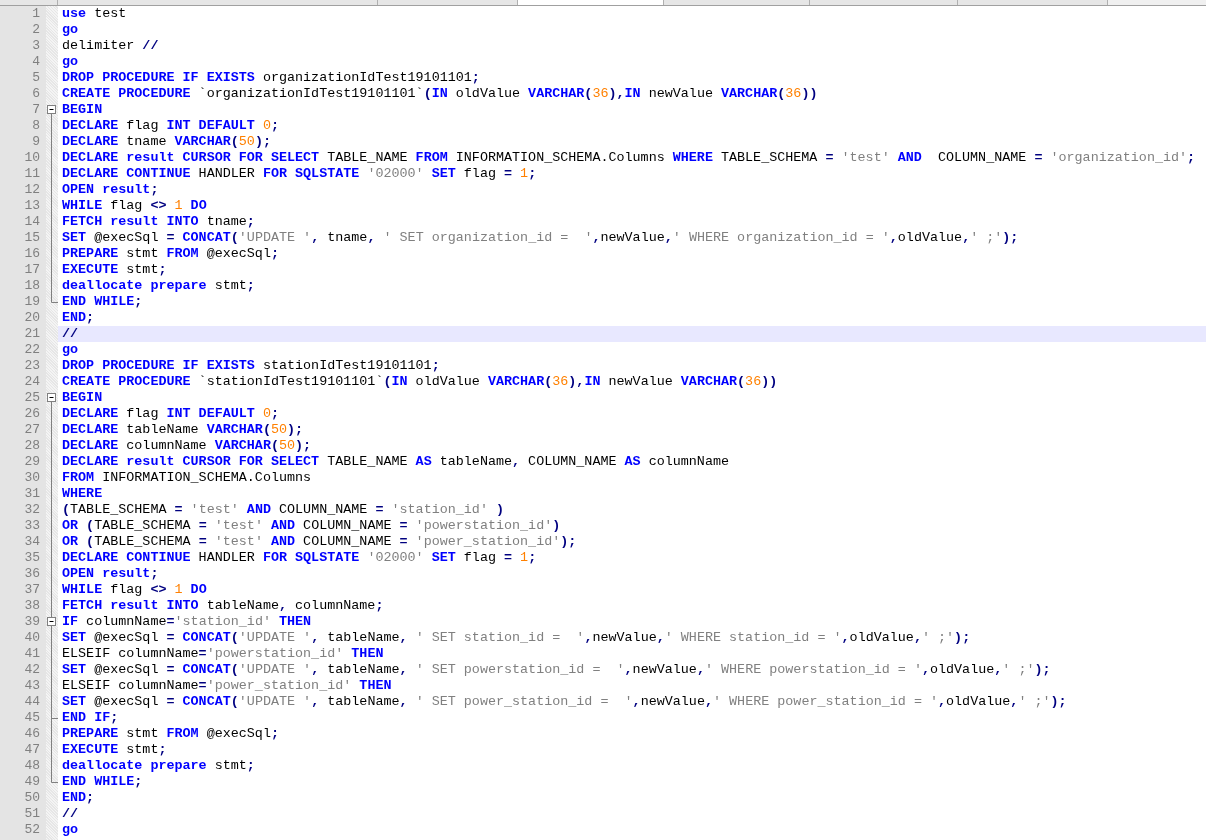 This screenshot has height=840, width=1206. I want to click on line-number: 13, so click(32, 206).